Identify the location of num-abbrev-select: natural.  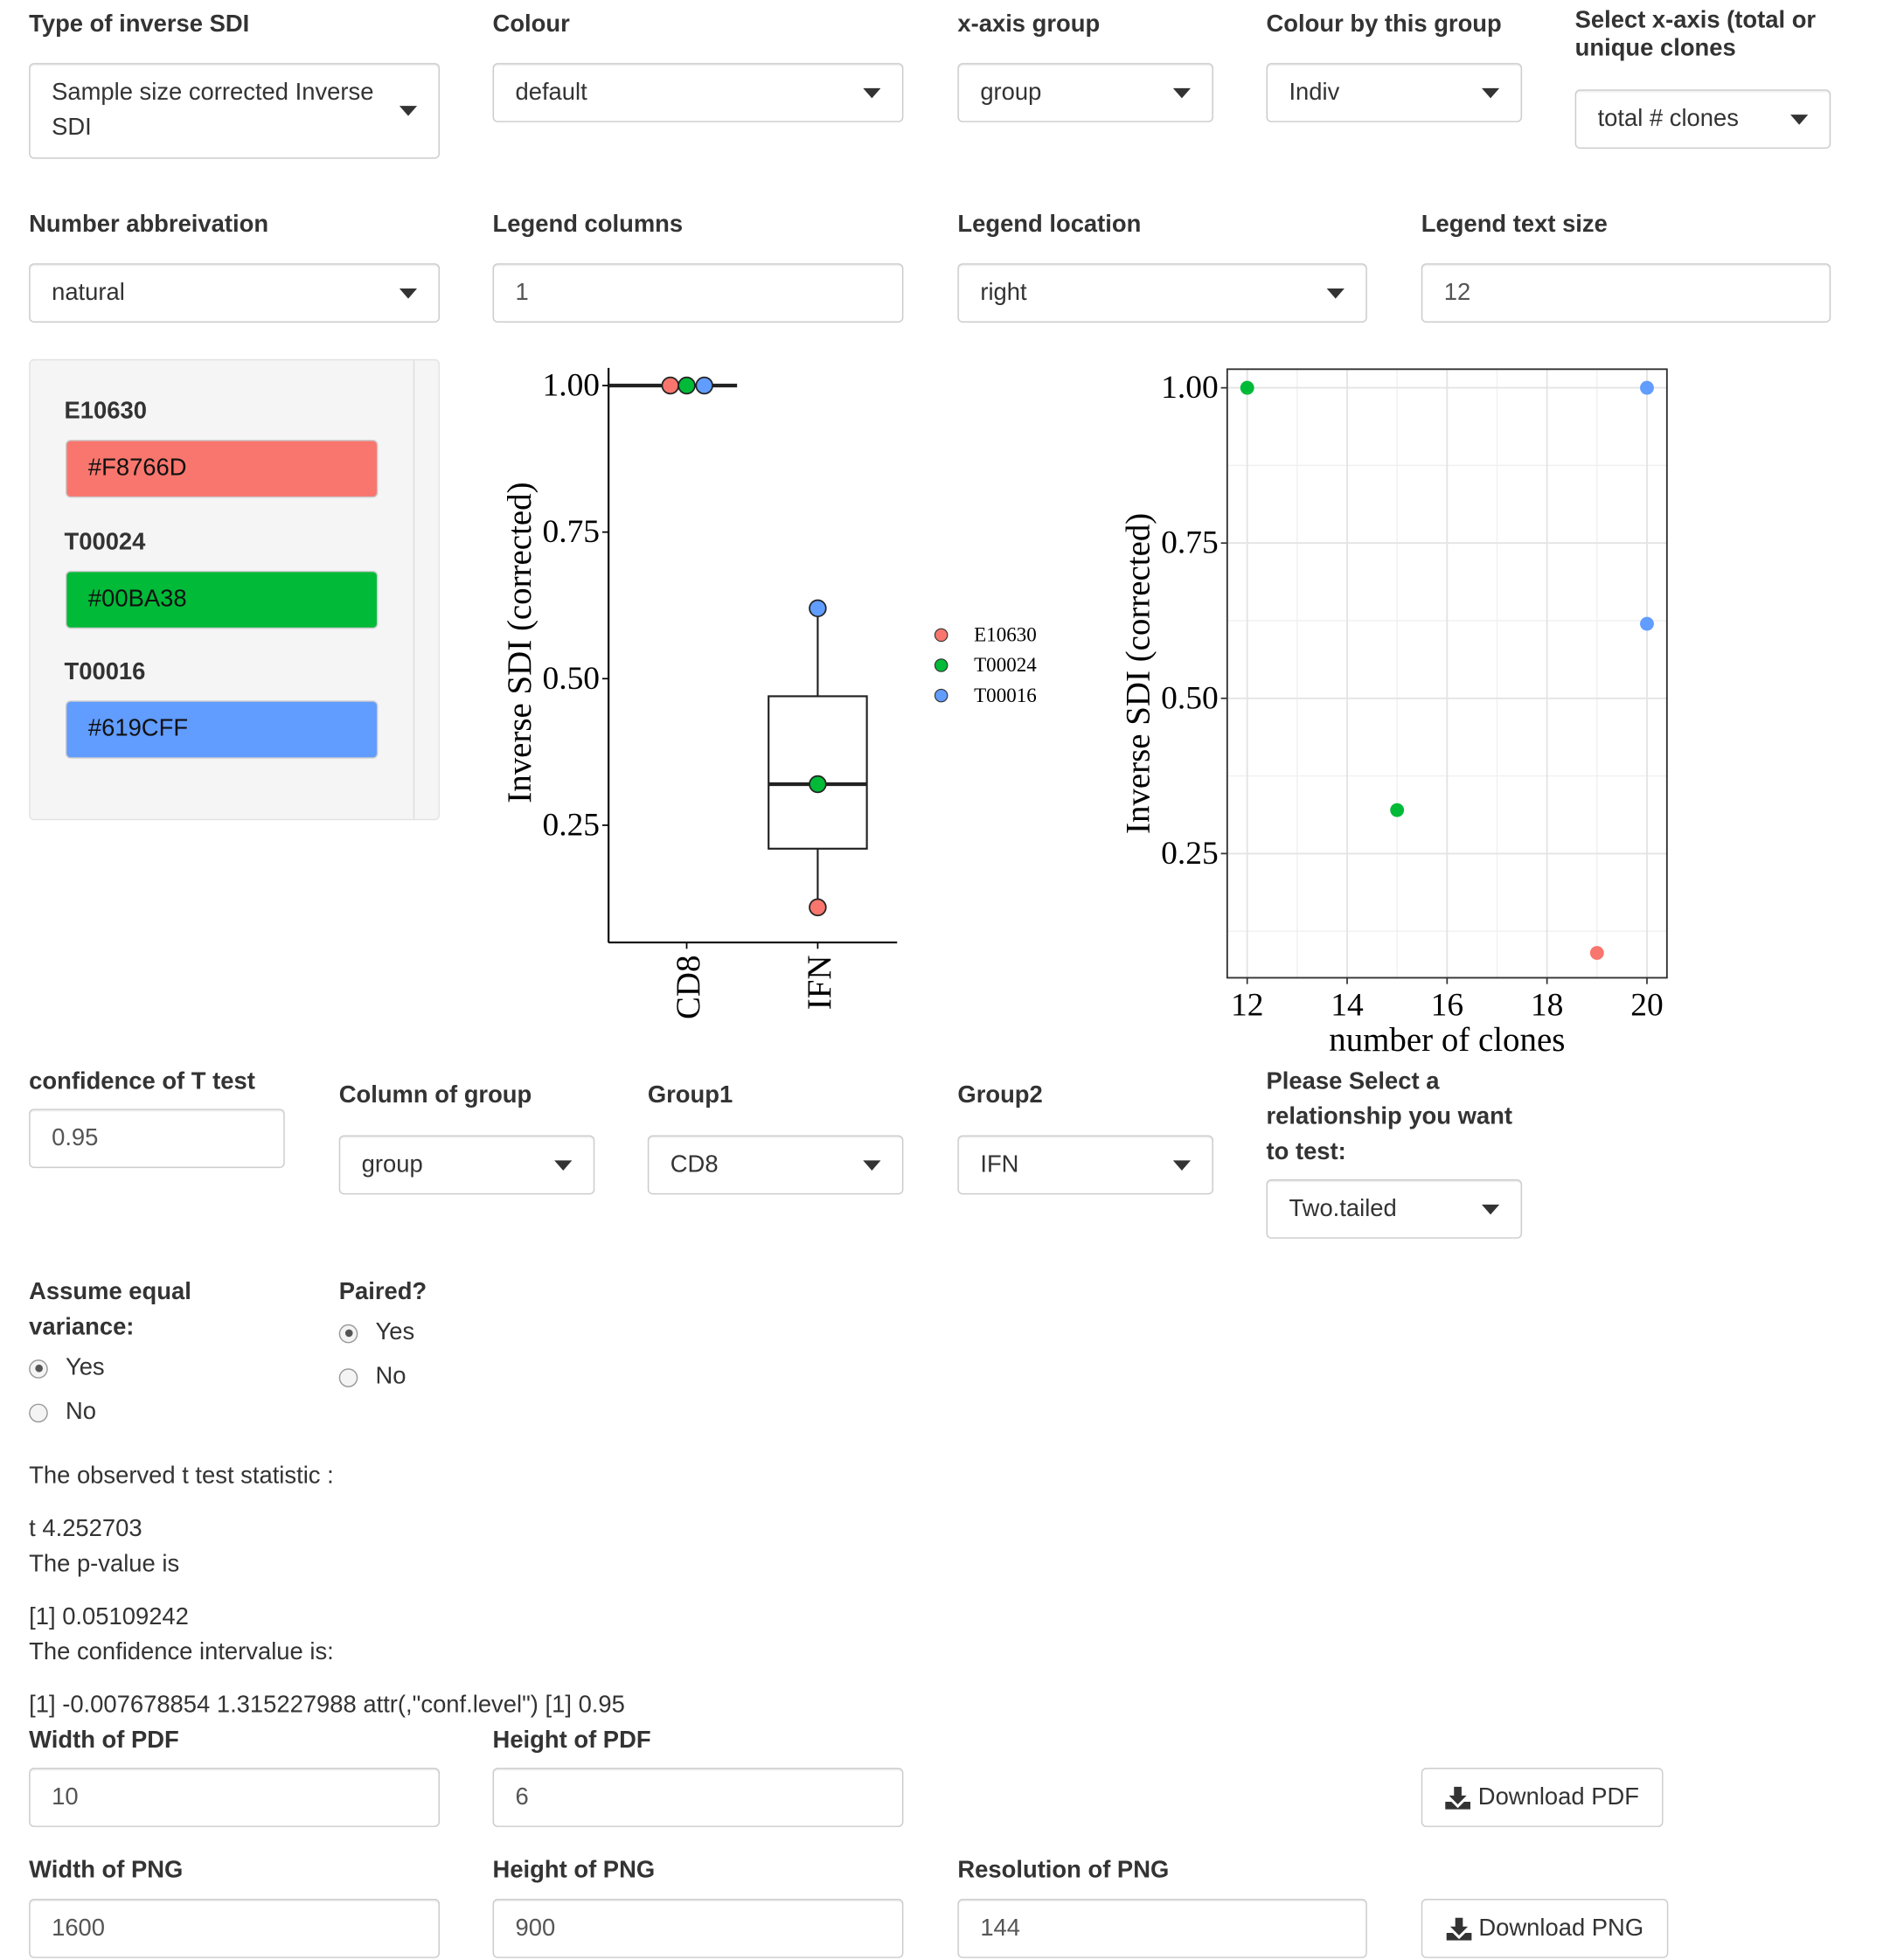
(235, 293).